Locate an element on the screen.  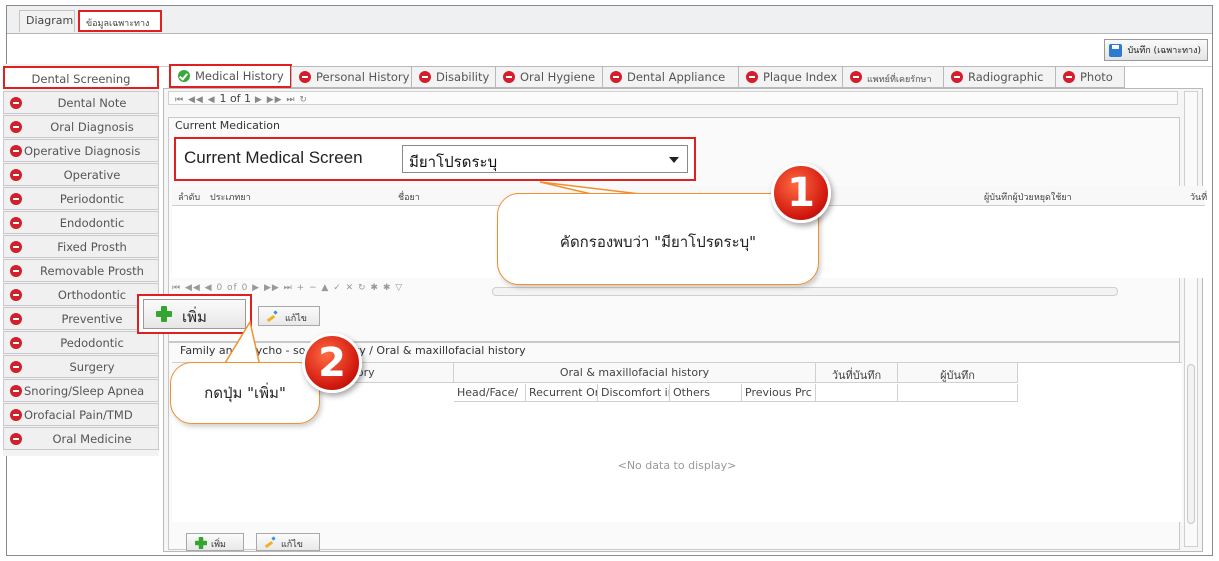
sidebar-item-operative-diagnosis: Operative Diagnosis is located at coordinates (81, 150).